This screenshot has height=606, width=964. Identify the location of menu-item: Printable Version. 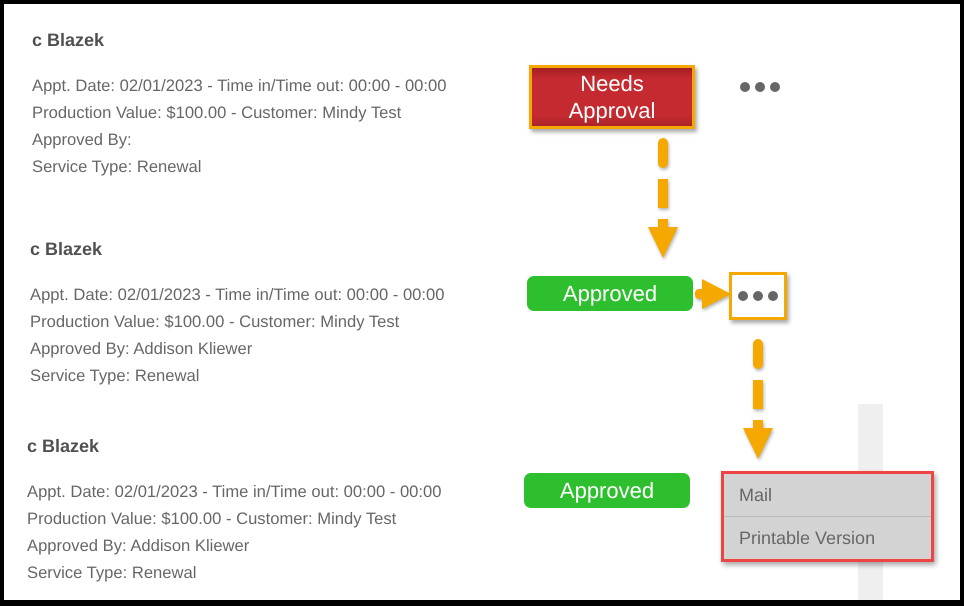
(827, 537).